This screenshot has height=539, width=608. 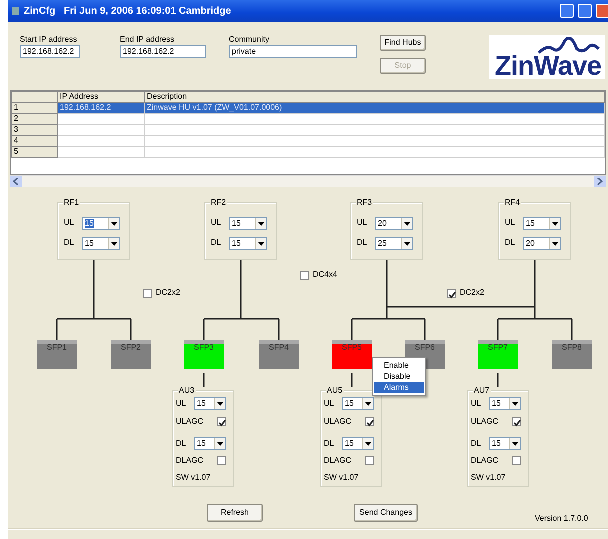 What do you see at coordinates (16, 181) in the screenshot?
I see `scroll-left-button` at bounding box center [16, 181].